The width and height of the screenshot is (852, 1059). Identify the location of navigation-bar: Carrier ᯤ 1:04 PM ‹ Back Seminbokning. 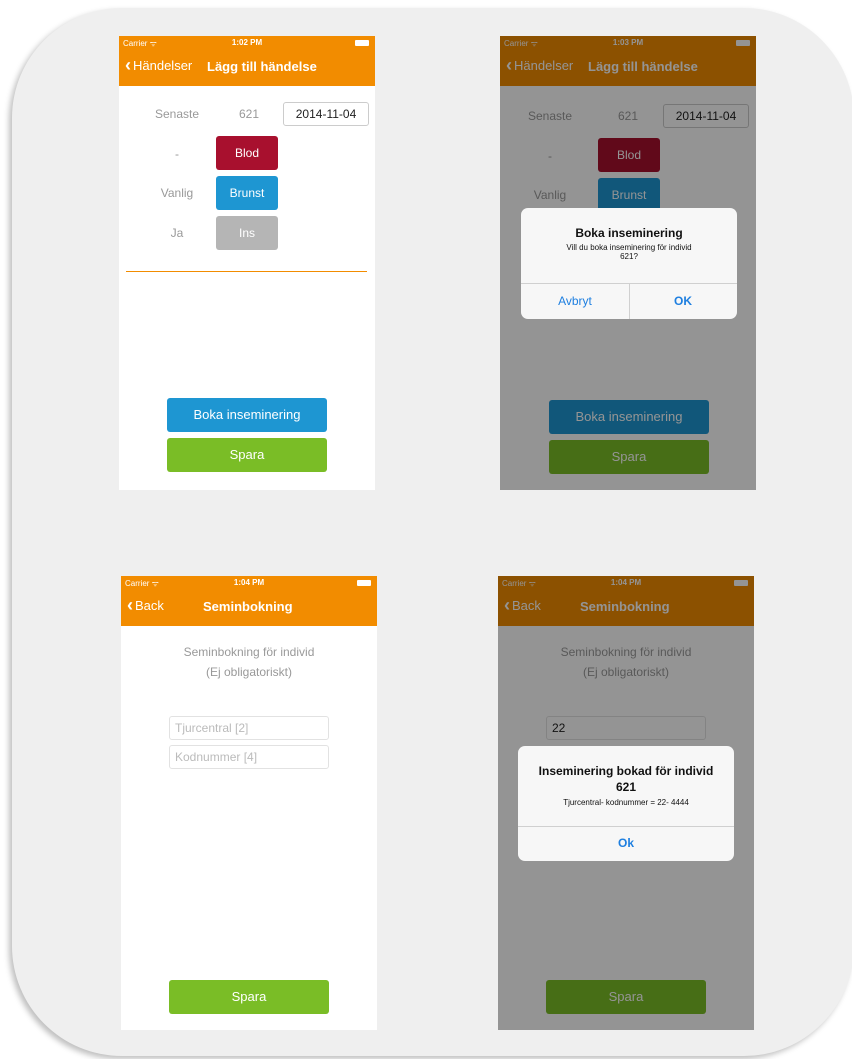
(249, 601).